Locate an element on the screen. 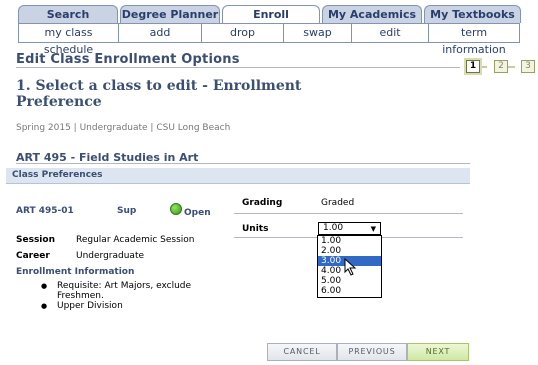 Image resolution: width=538 pixels, height=365 pixels. subtab-edit: edit is located at coordinates (390, 33).